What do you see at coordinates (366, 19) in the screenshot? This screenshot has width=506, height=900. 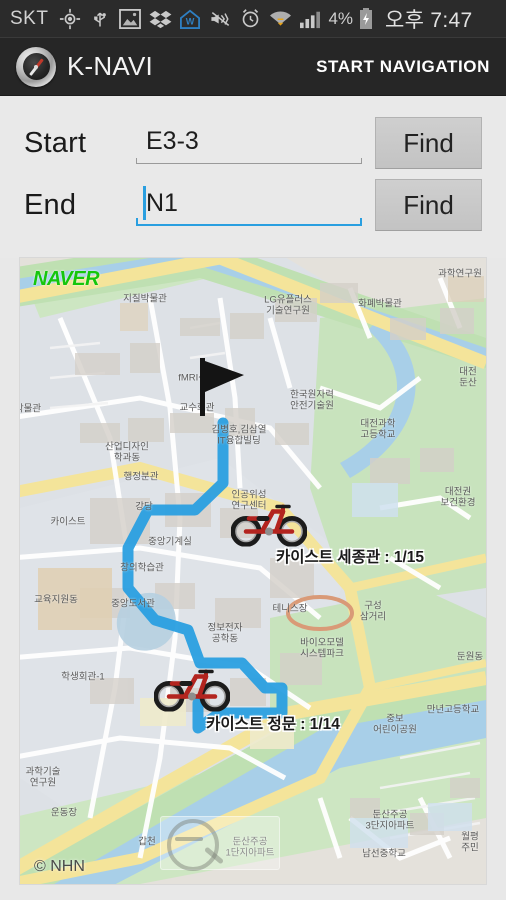 I see `battery-charging-icon` at bounding box center [366, 19].